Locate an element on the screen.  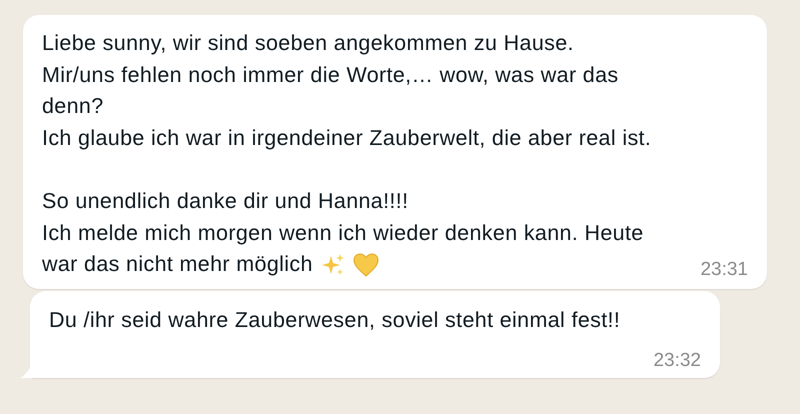
message-text: Mir/uns fehlen noch immer die Worte,… wow, was war das is located at coordinates (330, 75).